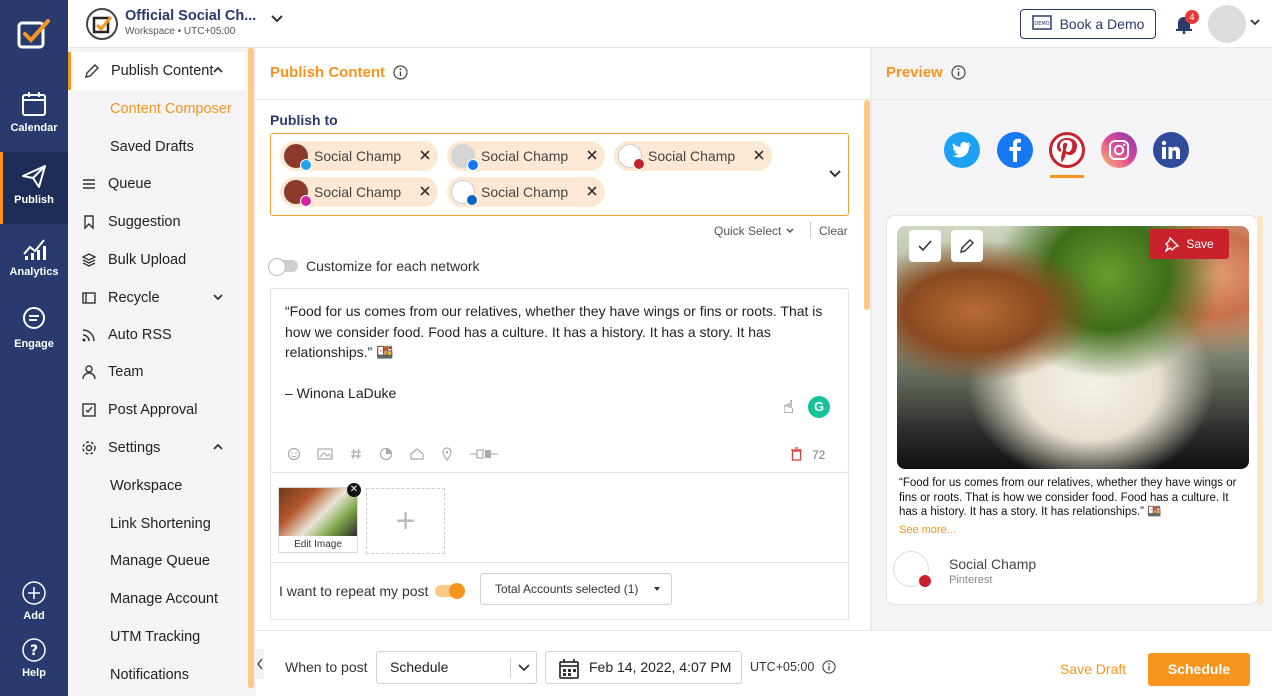 The image size is (1272, 696). Describe the element at coordinates (34, 176) in the screenshot. I see `paper-plane-icon` at that location.